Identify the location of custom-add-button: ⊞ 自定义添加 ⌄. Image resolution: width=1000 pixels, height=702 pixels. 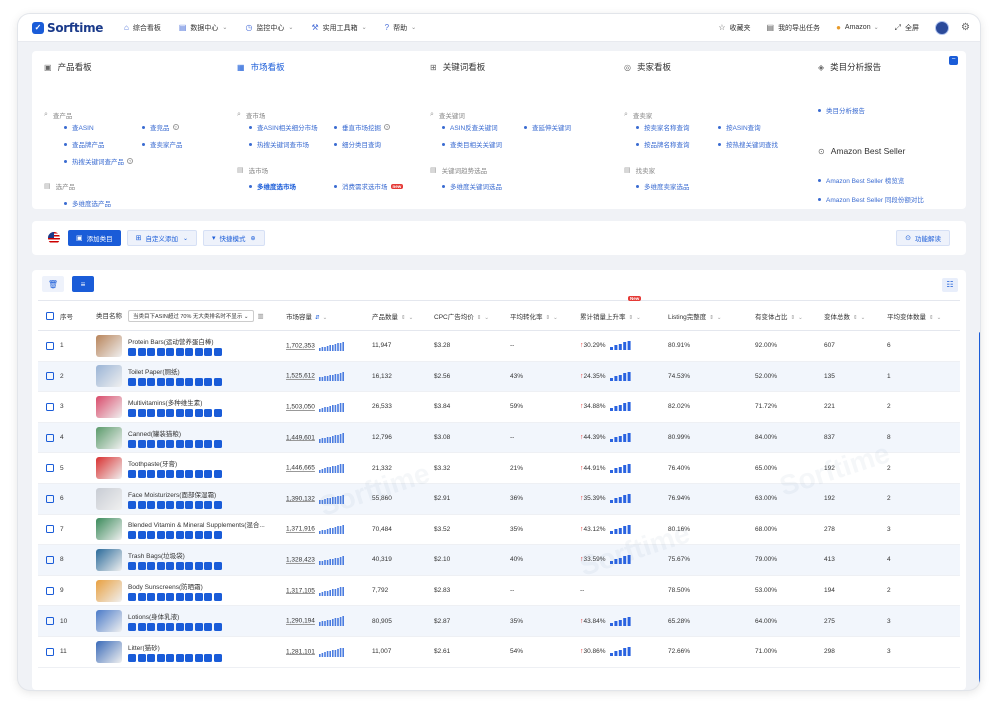
(162, 238).